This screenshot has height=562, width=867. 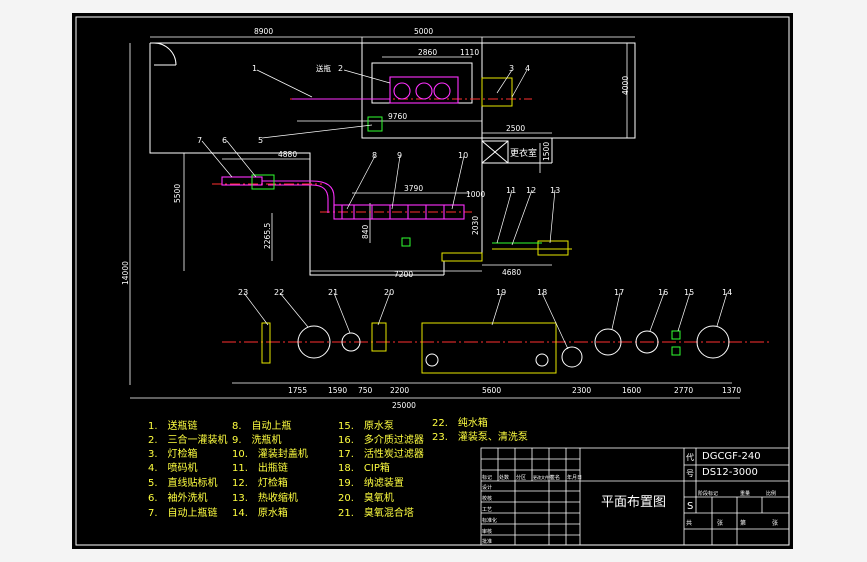 What do you see at coordinates (381, 453) in the screenshot?
I see `legend-item-17: 17. 活性炭过滤器` at bounding box center [381, 453].